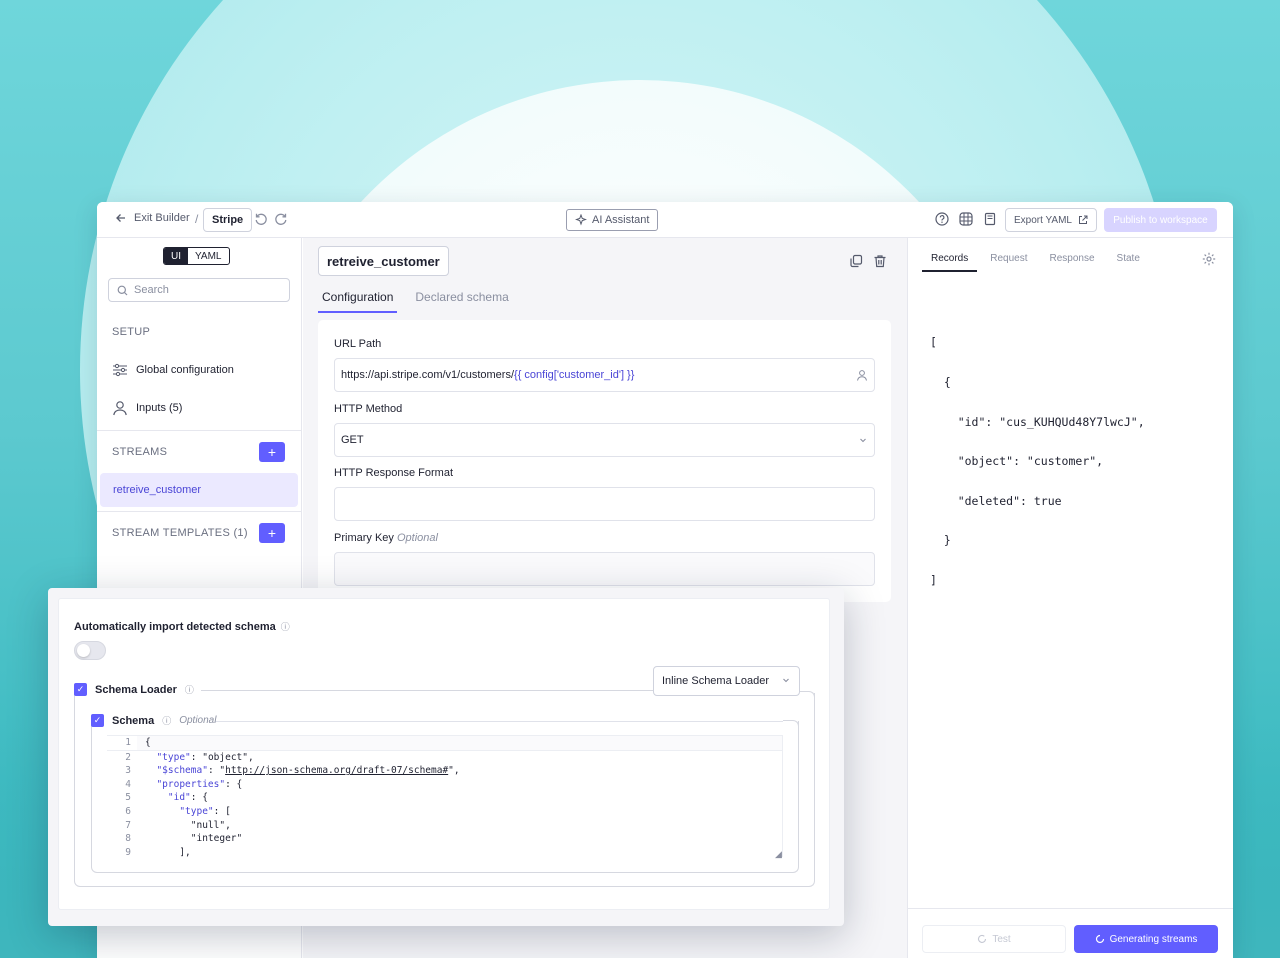 This screenshot has width=1280, height=958. Describe the element at coordinates (199, 430) in the screenshot. I see `sidebar-divider` at that location.